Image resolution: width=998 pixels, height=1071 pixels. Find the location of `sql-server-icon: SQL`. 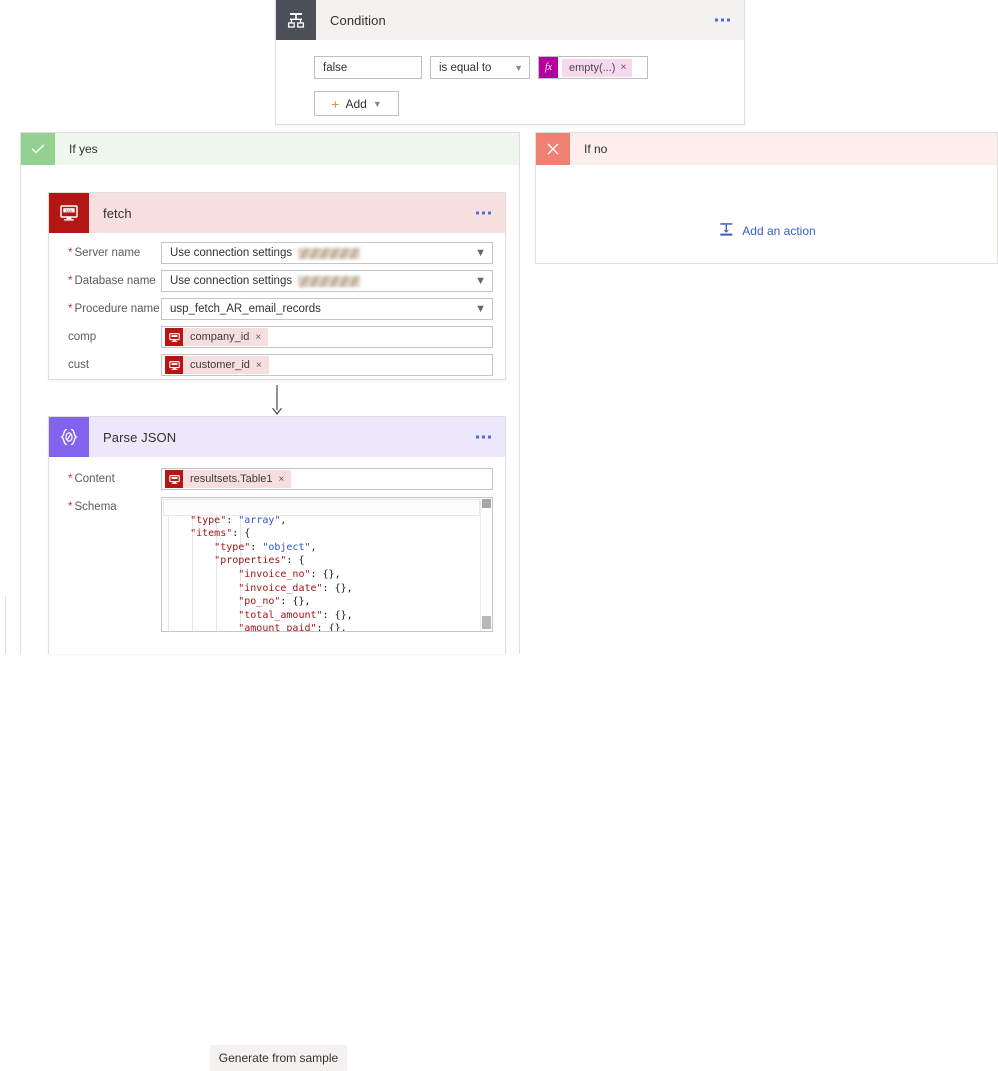

sql-server-icon: SQL is located at coordinates (69, 213).